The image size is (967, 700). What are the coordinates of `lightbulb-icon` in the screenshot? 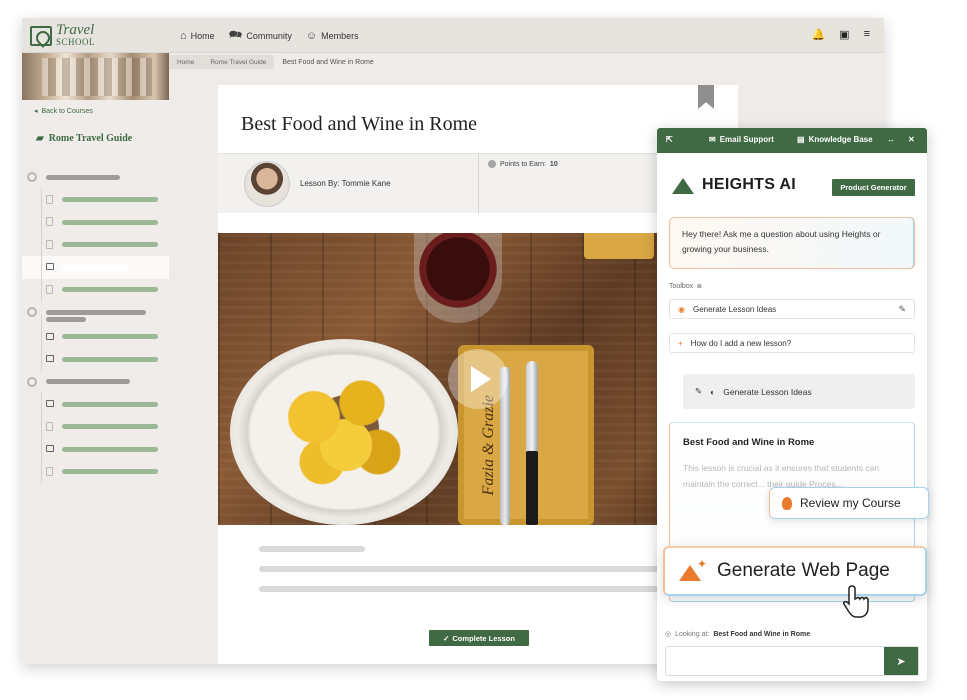 It's located at (787, 503).